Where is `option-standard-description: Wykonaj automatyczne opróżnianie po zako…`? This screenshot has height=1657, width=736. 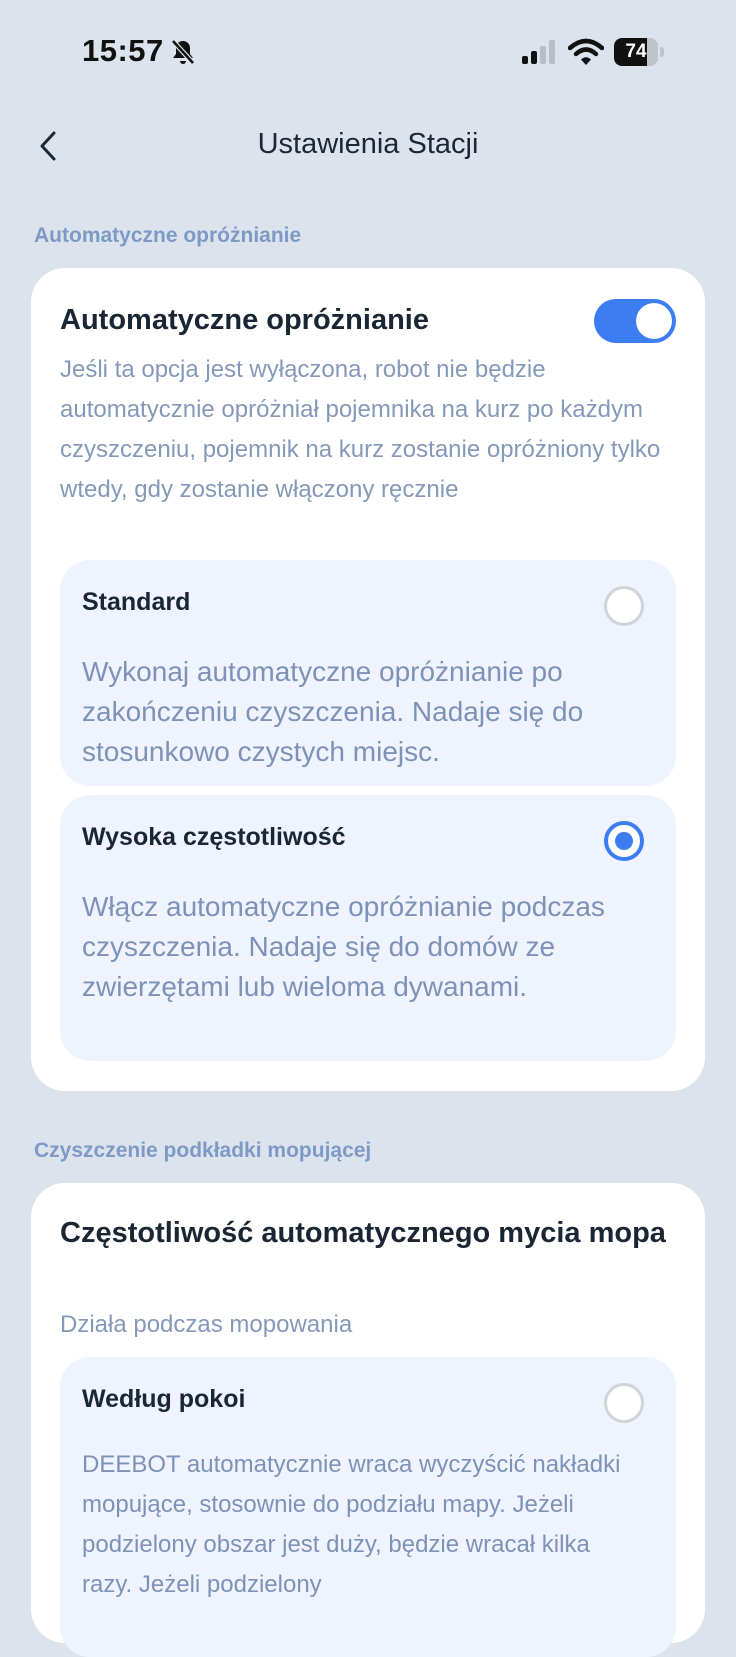 option-standard-description: Wykonaj automatyczne opróżnianie po zako… is located at coordinates (333, 711).